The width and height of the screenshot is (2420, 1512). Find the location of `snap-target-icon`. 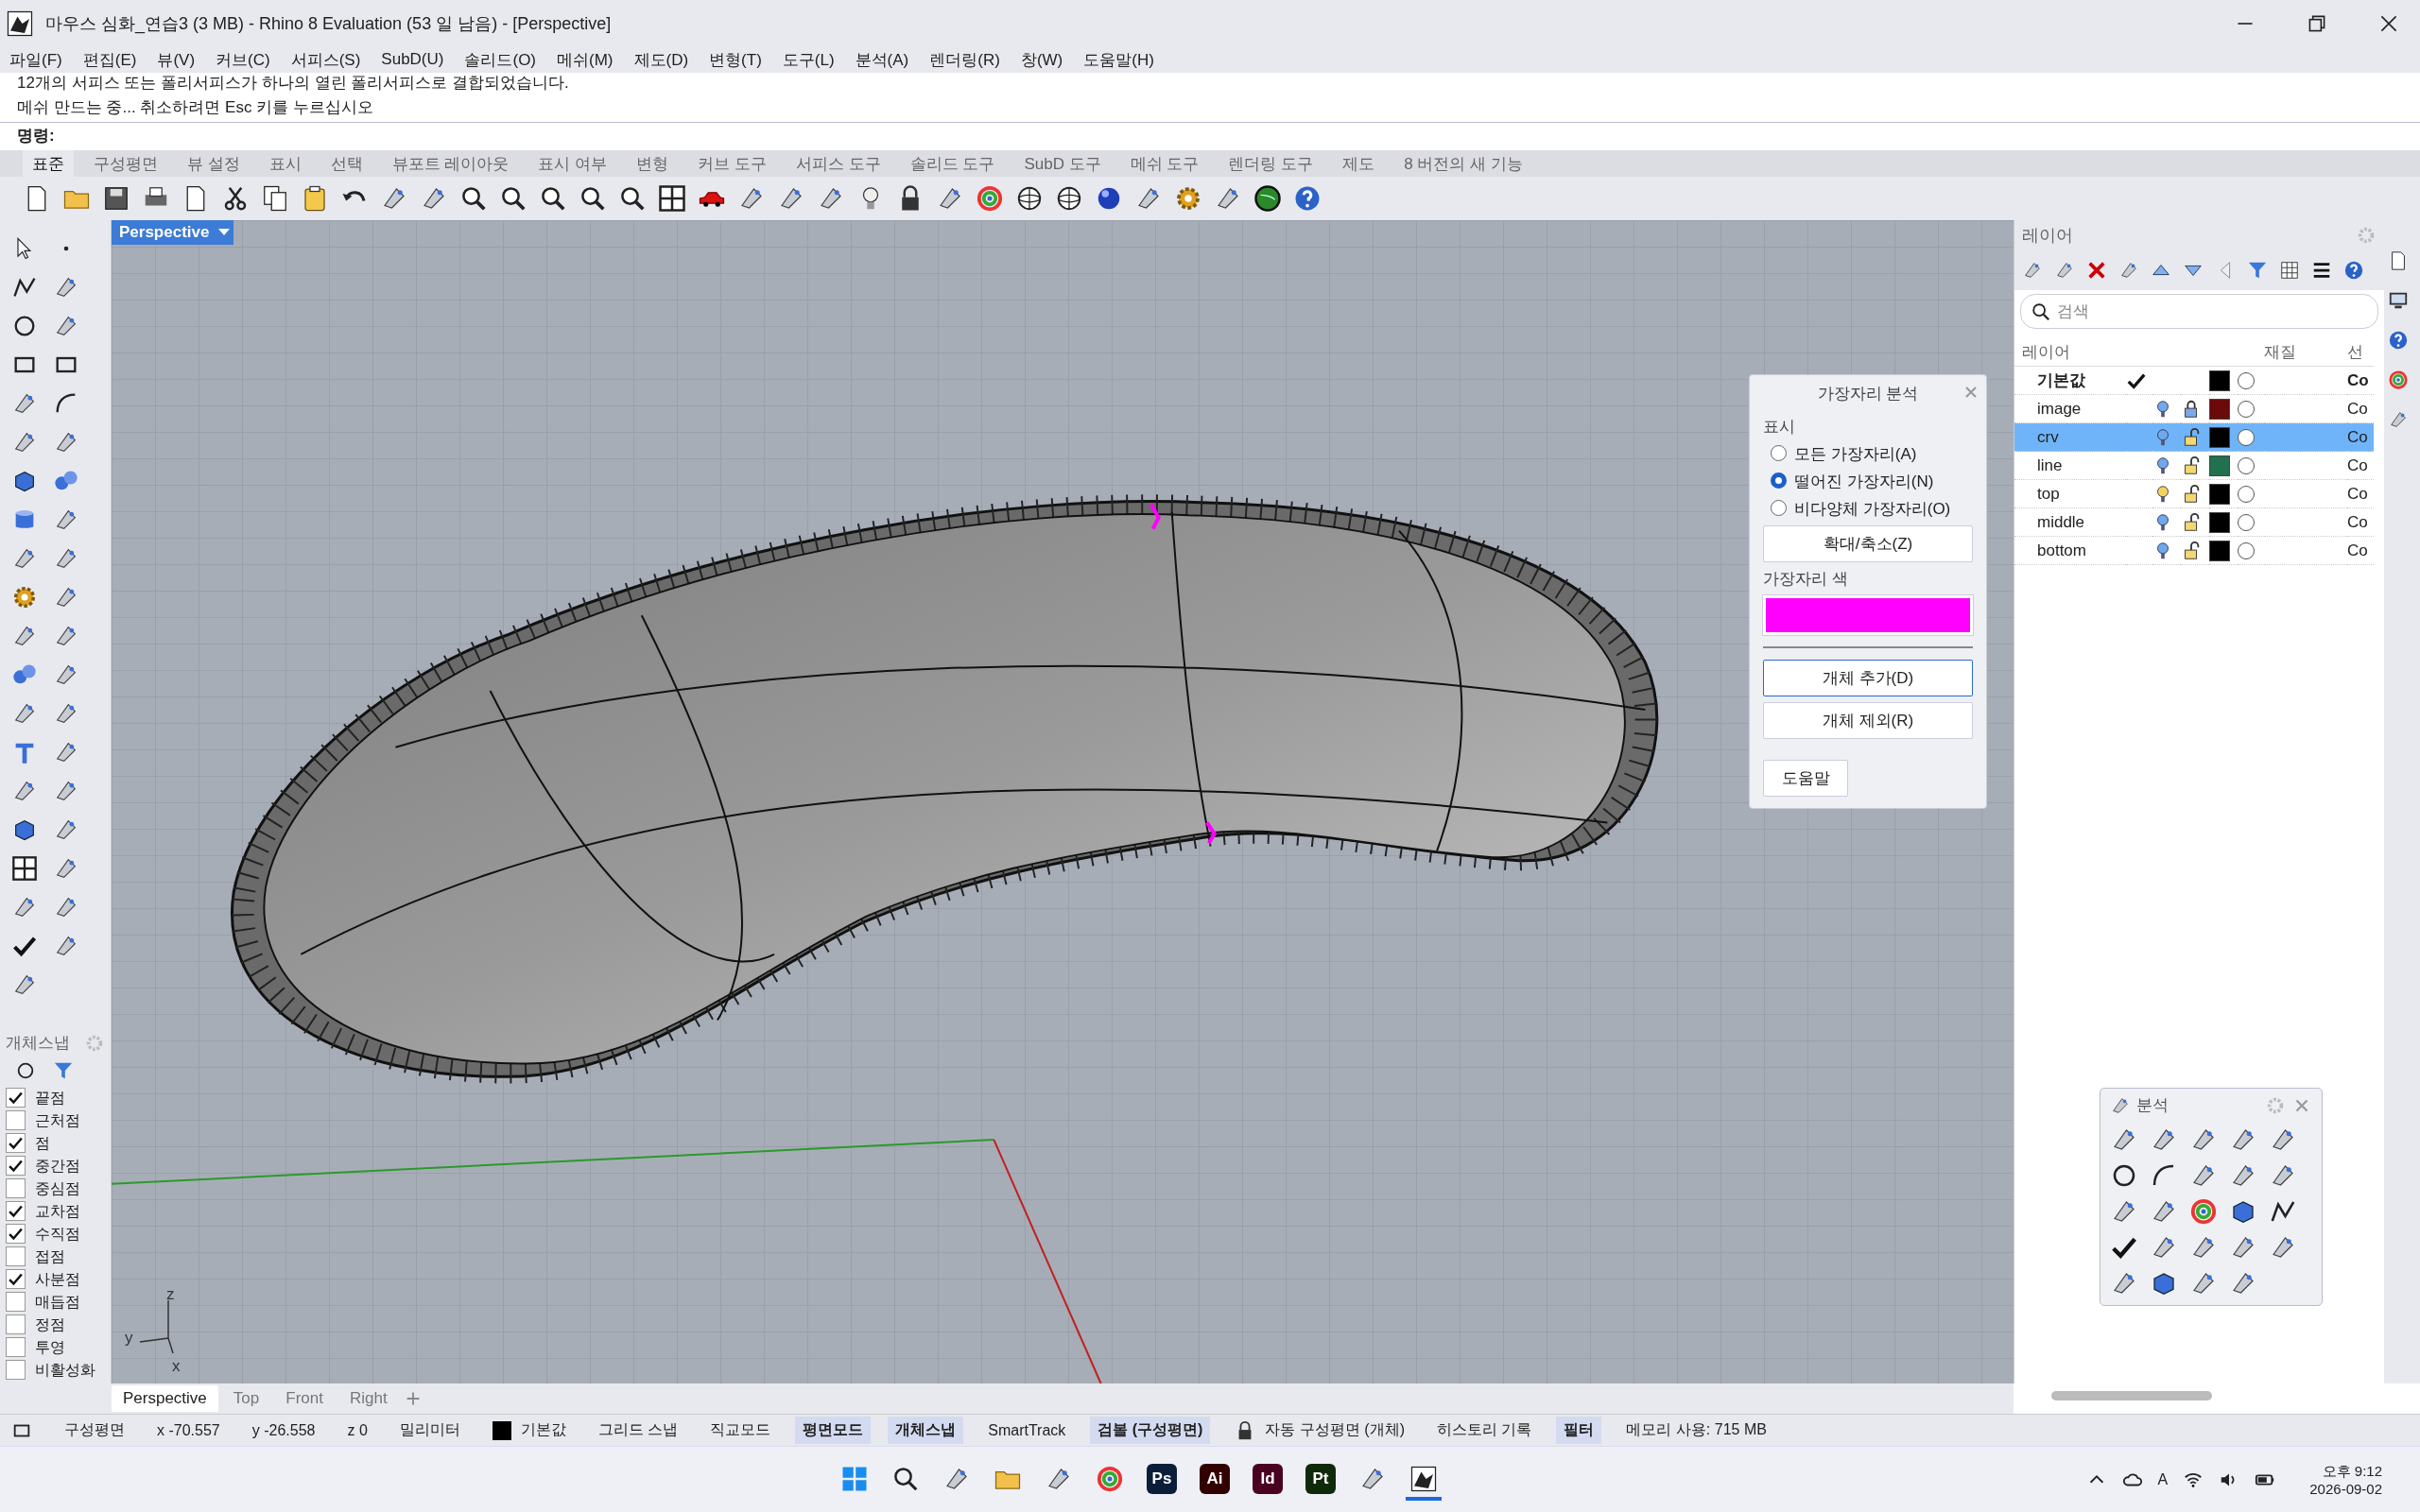

snap-target-icon is located at coordinates (26, 1070).